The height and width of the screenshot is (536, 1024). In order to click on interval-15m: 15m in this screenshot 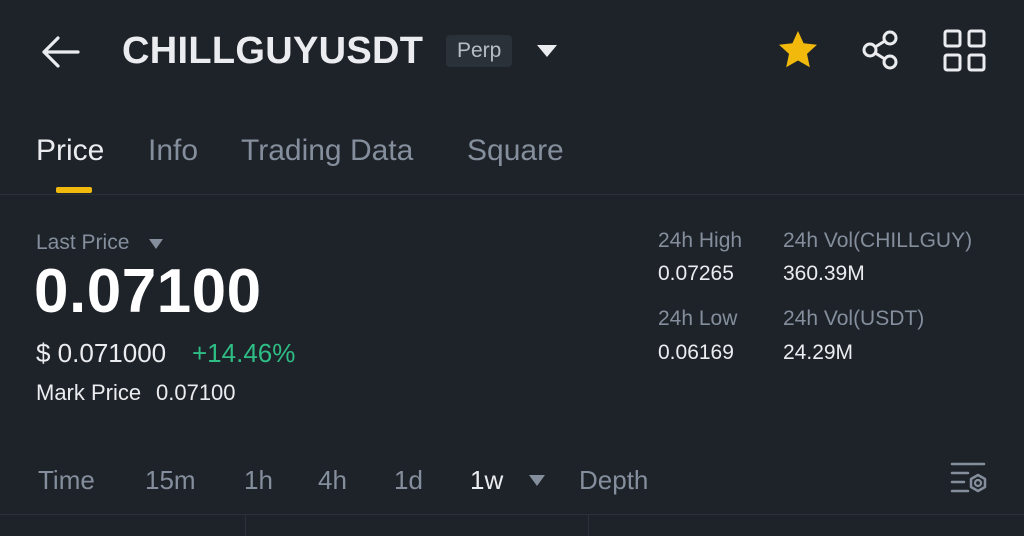, I will do `click(170, 480)`.